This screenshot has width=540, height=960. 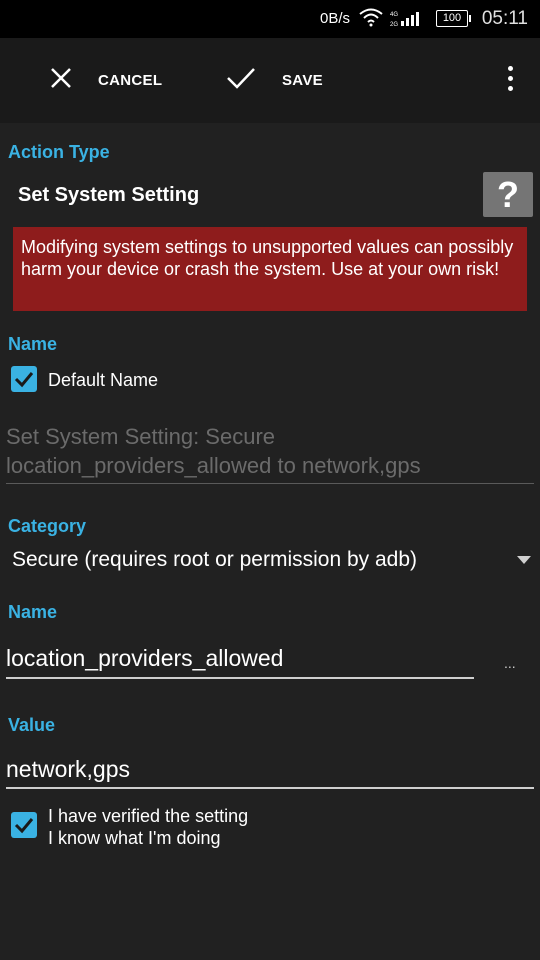 What do you see at coordinates (47, 526) in the screenshot?
I see `category-label: Category` at bounding box center [47, 526].